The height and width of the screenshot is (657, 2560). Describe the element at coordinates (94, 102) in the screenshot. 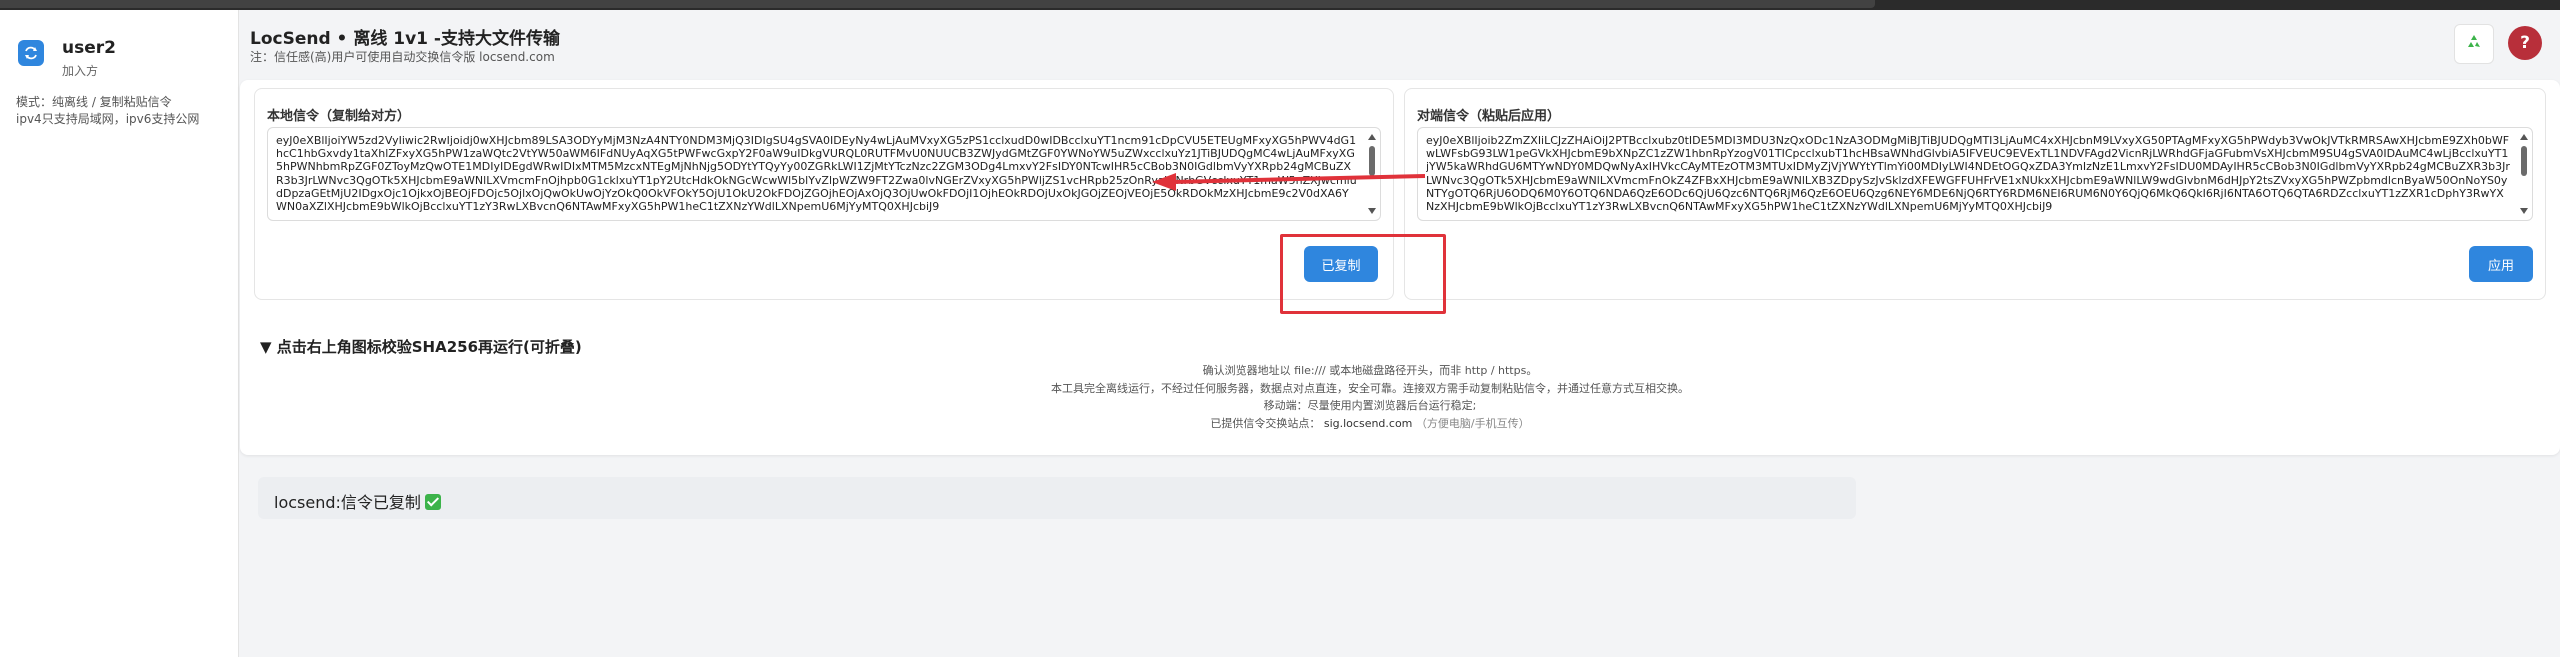

I see `mode-line: 模式：纯离线 / 复制粘贴信令` at that location.